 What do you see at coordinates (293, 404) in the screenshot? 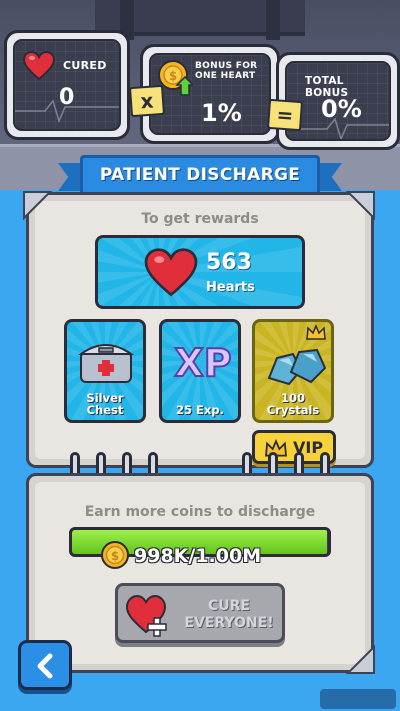
I see `reward-label: 100 Crystals` at bounding box center [293, 404].